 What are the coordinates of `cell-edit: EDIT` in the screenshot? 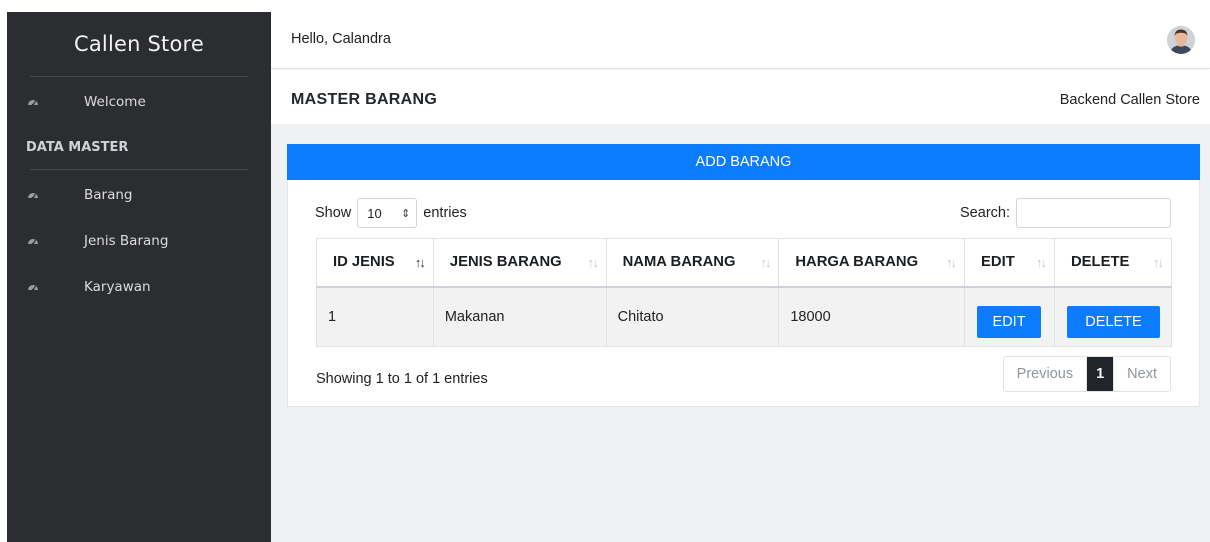 It's located at (1009, 316).